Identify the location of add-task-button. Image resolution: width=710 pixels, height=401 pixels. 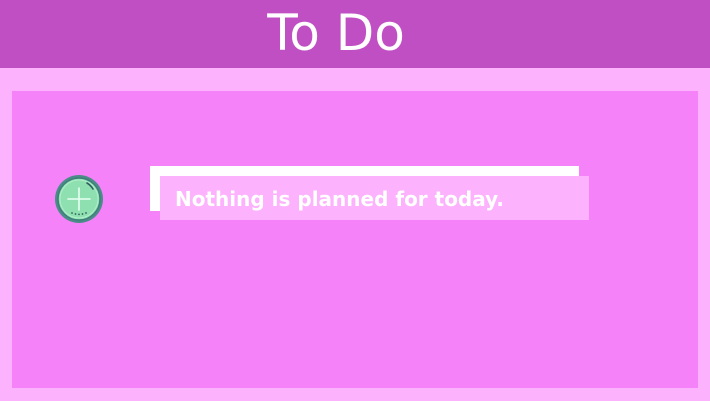
(79, 199).